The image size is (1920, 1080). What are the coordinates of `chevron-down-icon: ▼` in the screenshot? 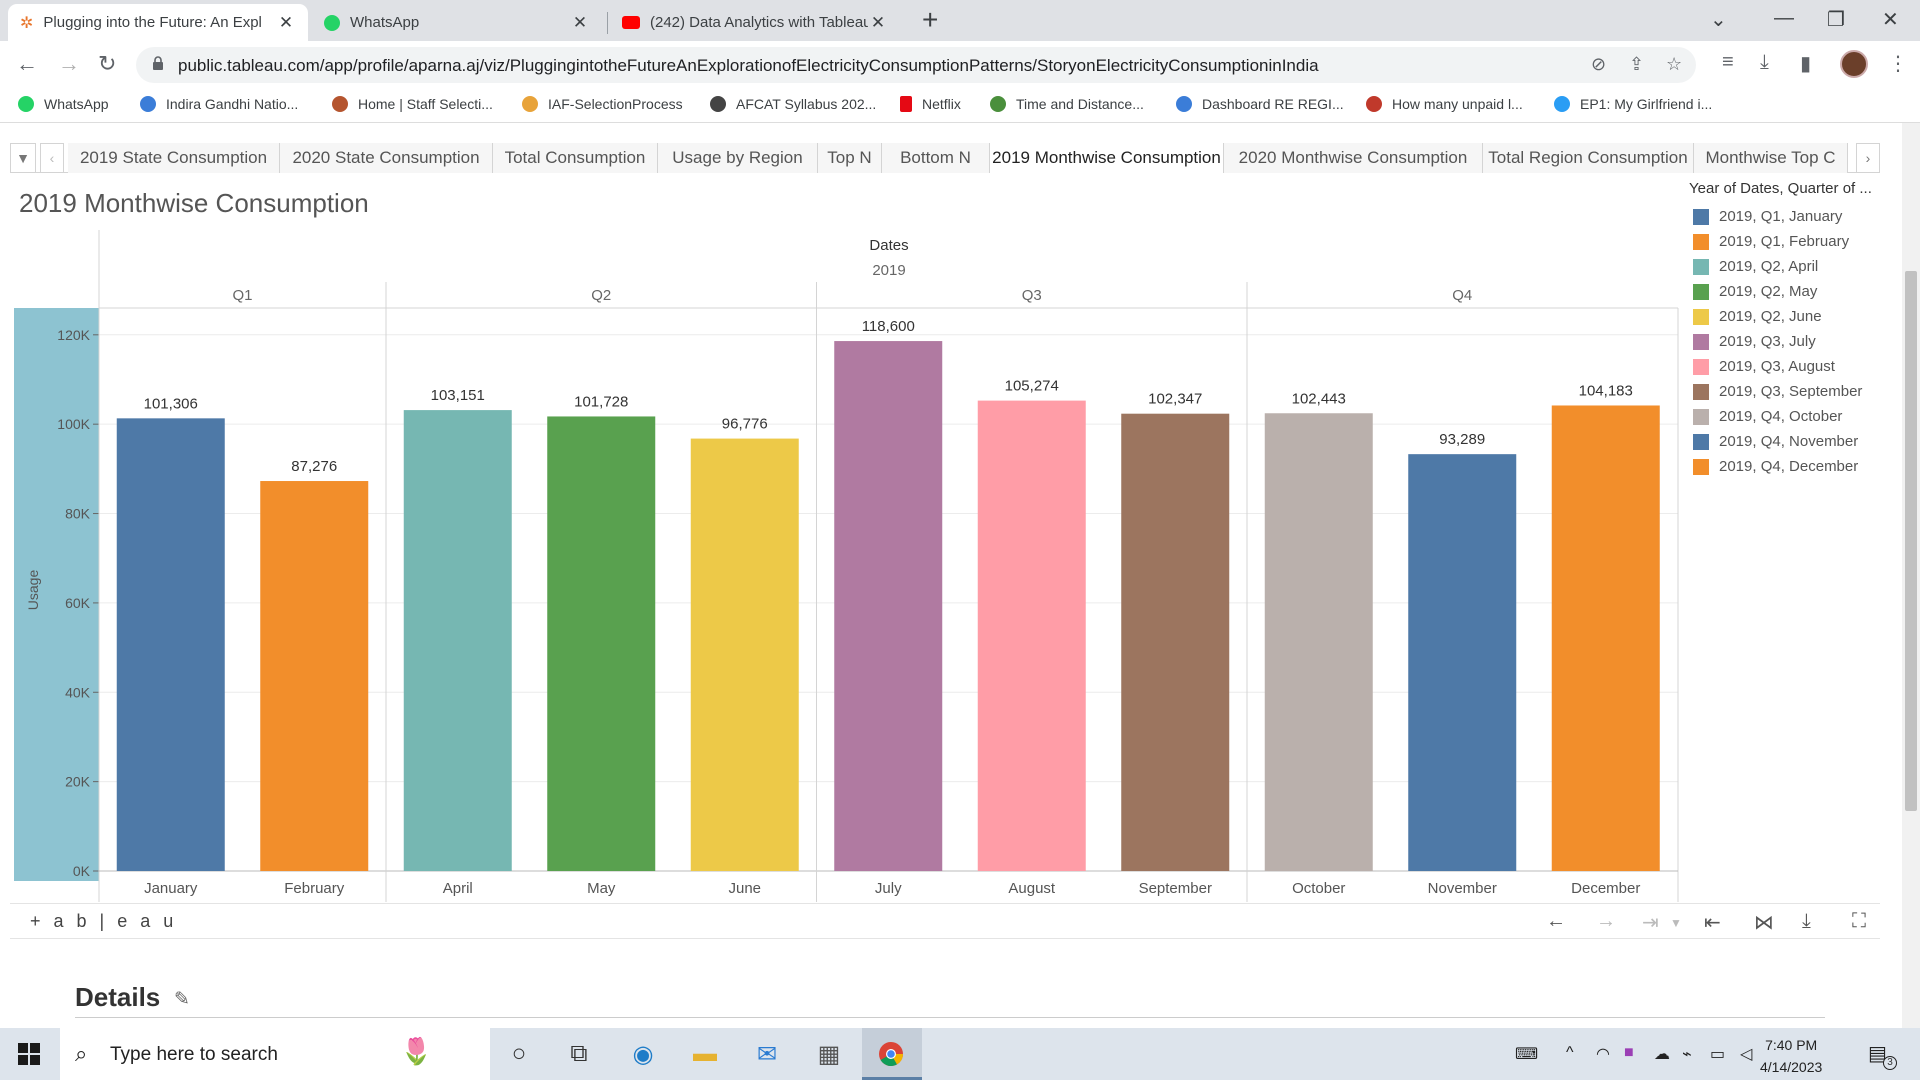 It's located at (1676, 923).